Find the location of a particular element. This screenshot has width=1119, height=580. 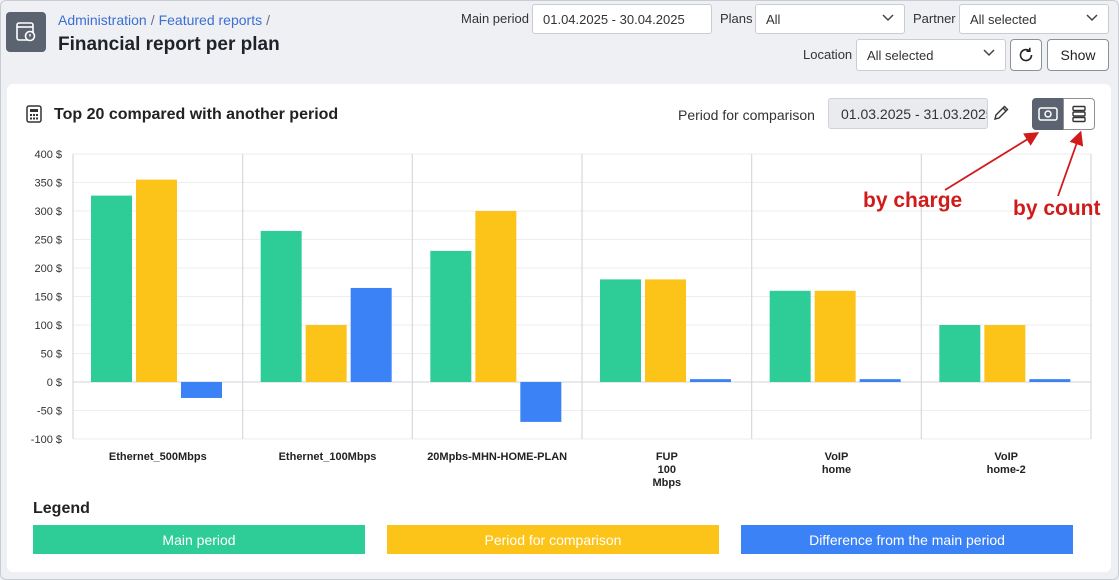

by-count-annotation: by count is located at coordinates (1057, 208).